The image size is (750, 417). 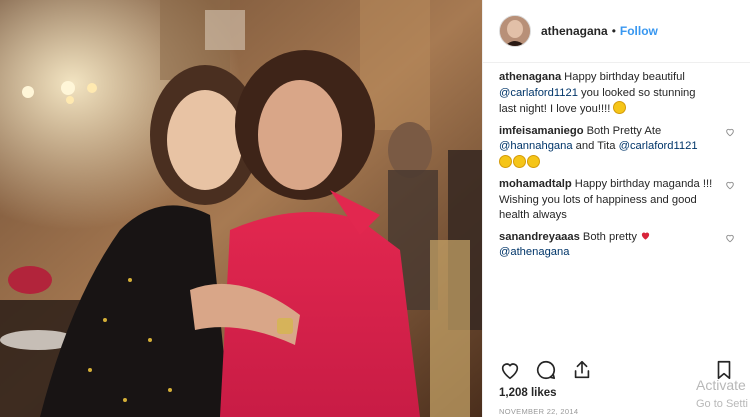 I want to click on comment-icon, so click(x=546, y=370).